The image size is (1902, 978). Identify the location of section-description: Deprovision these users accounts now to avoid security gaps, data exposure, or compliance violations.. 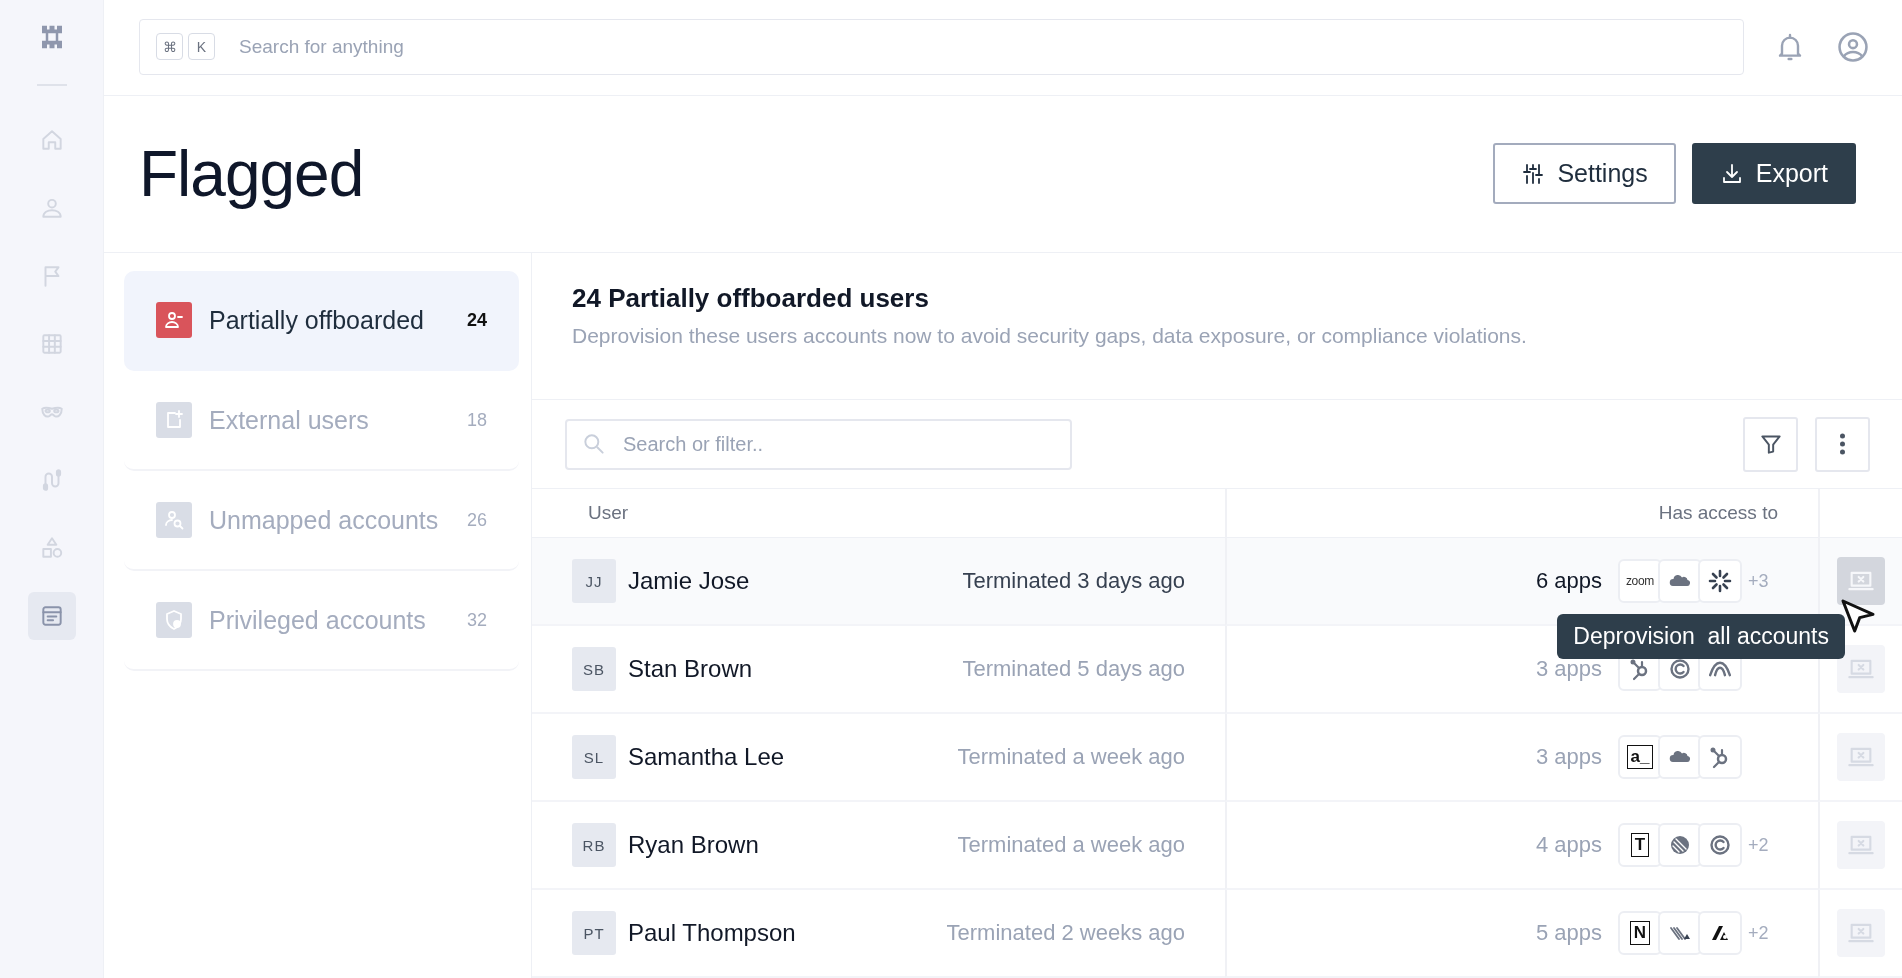
(1050, 336).